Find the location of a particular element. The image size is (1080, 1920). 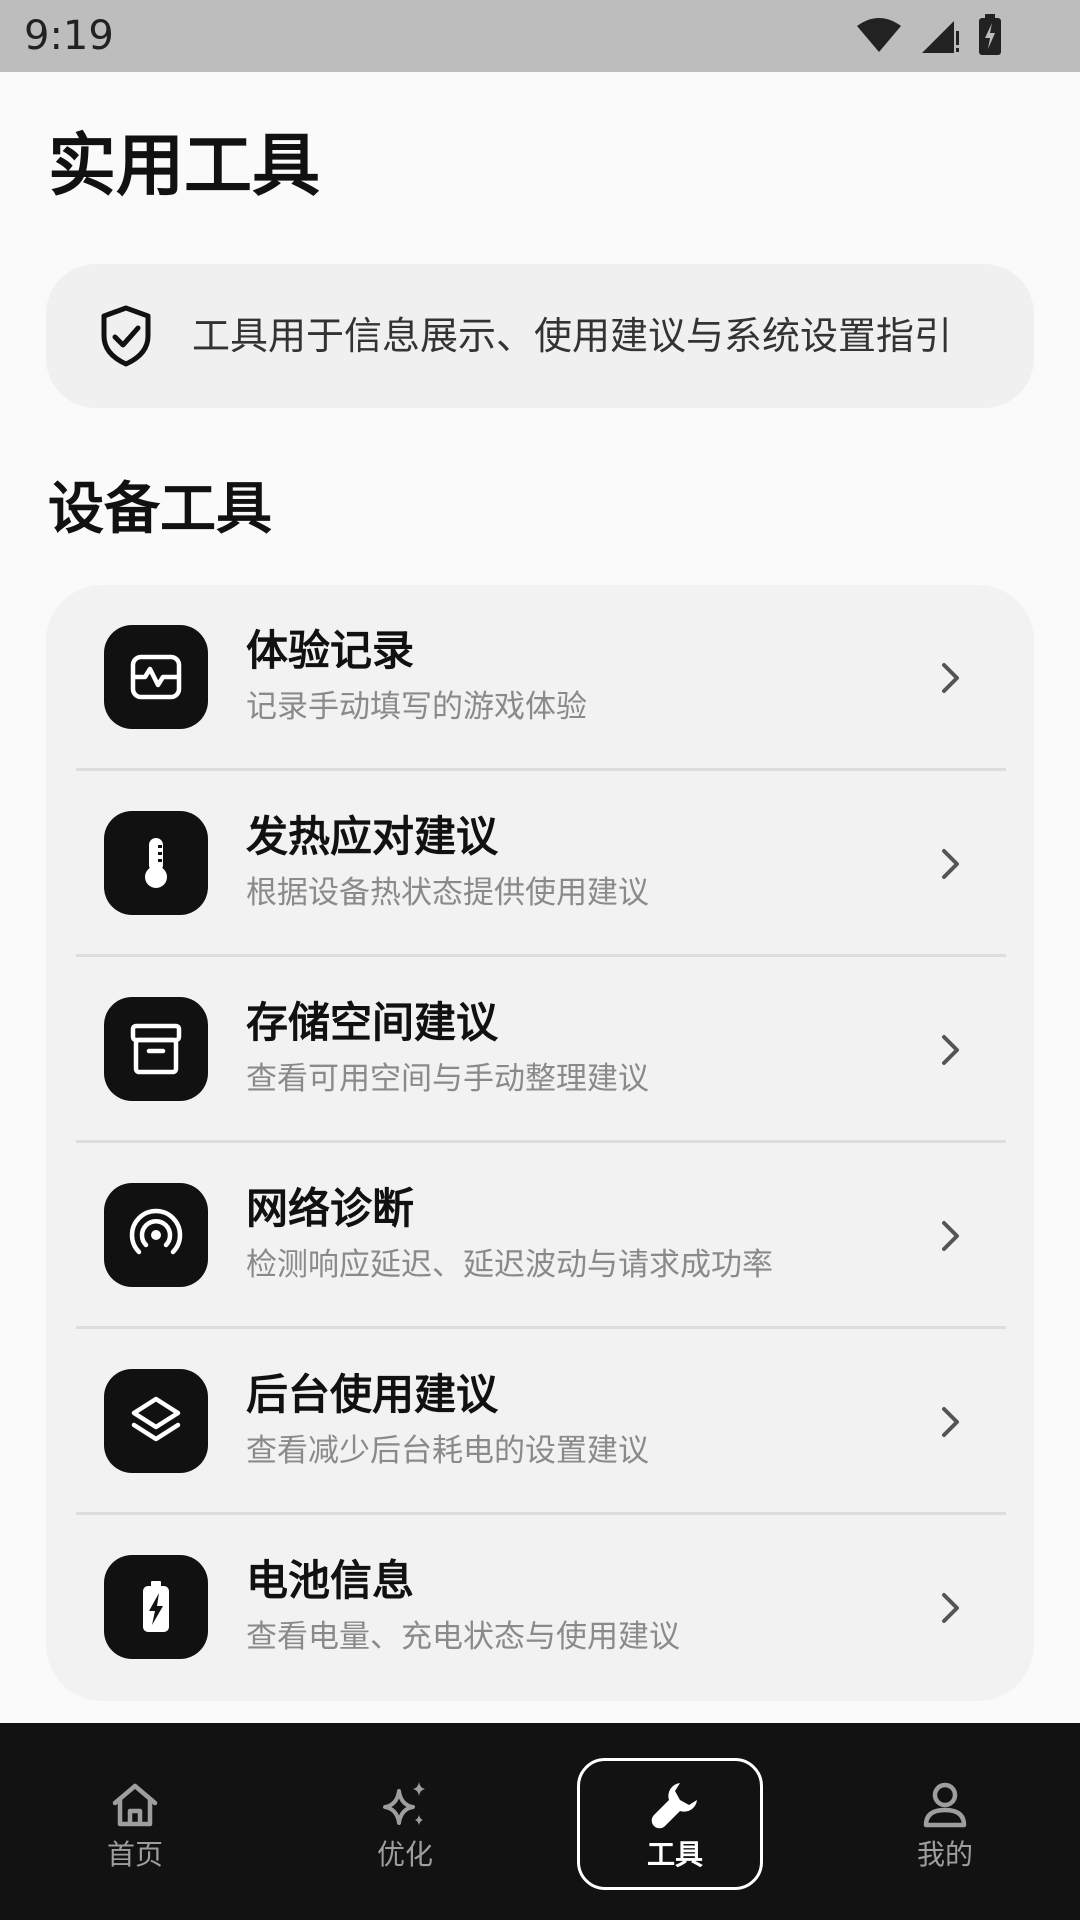

nav-item-home: 首页 is located at coordinates (135, 1821).